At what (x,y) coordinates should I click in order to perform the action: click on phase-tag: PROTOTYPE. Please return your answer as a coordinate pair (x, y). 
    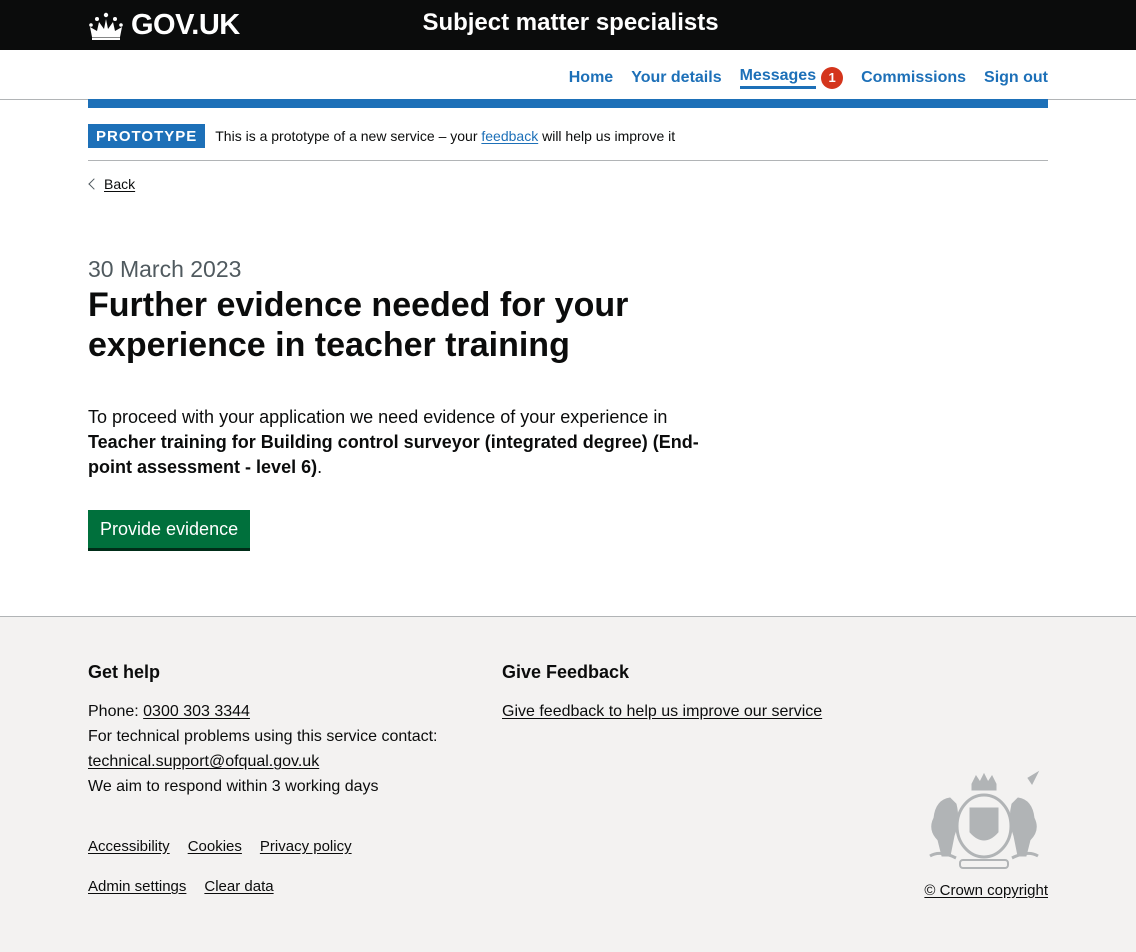
    Looking at the image, I should click on (147, 136).